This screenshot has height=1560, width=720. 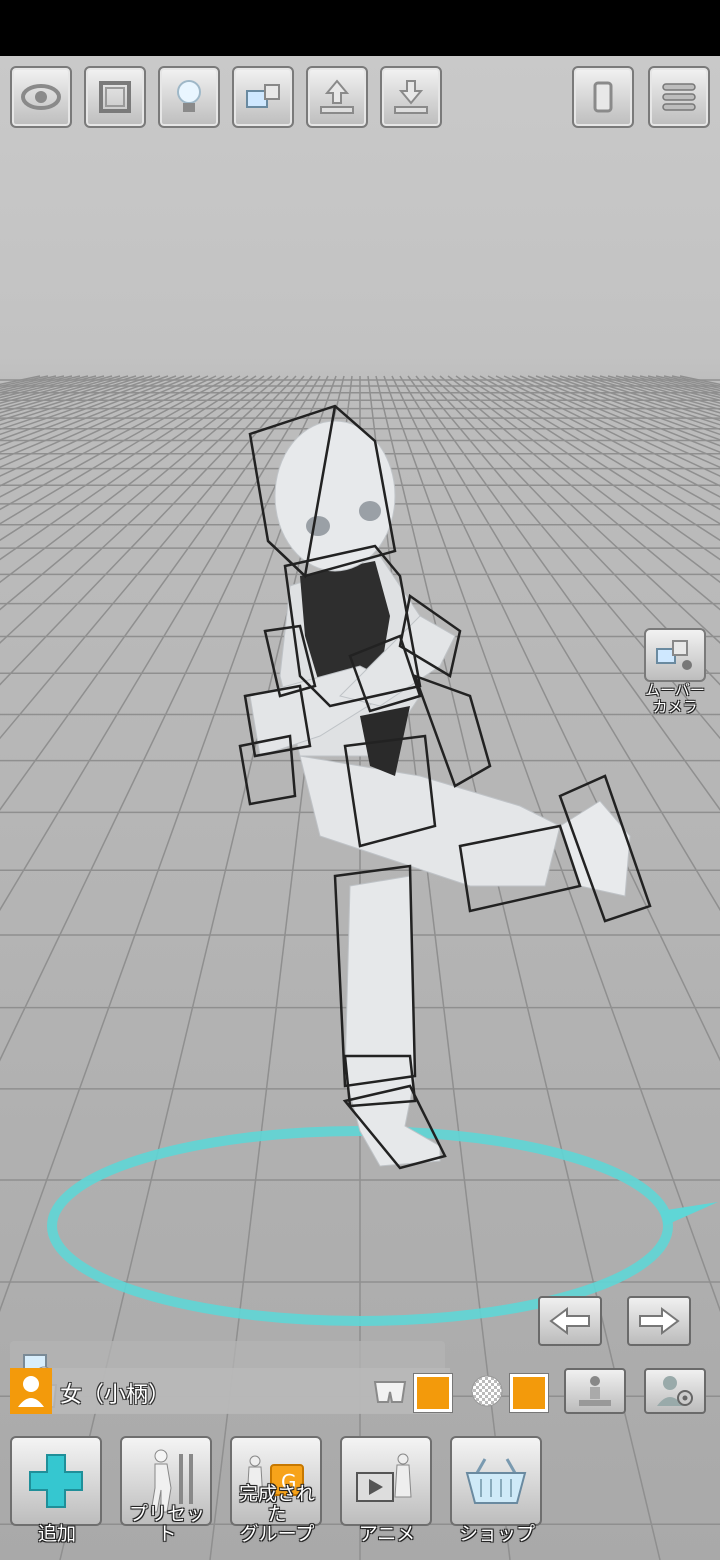 What do you see at coordinates (167, 1490) in the screenshot?
I see `preset-button: プリセット` at bounding box center [167, 1490].